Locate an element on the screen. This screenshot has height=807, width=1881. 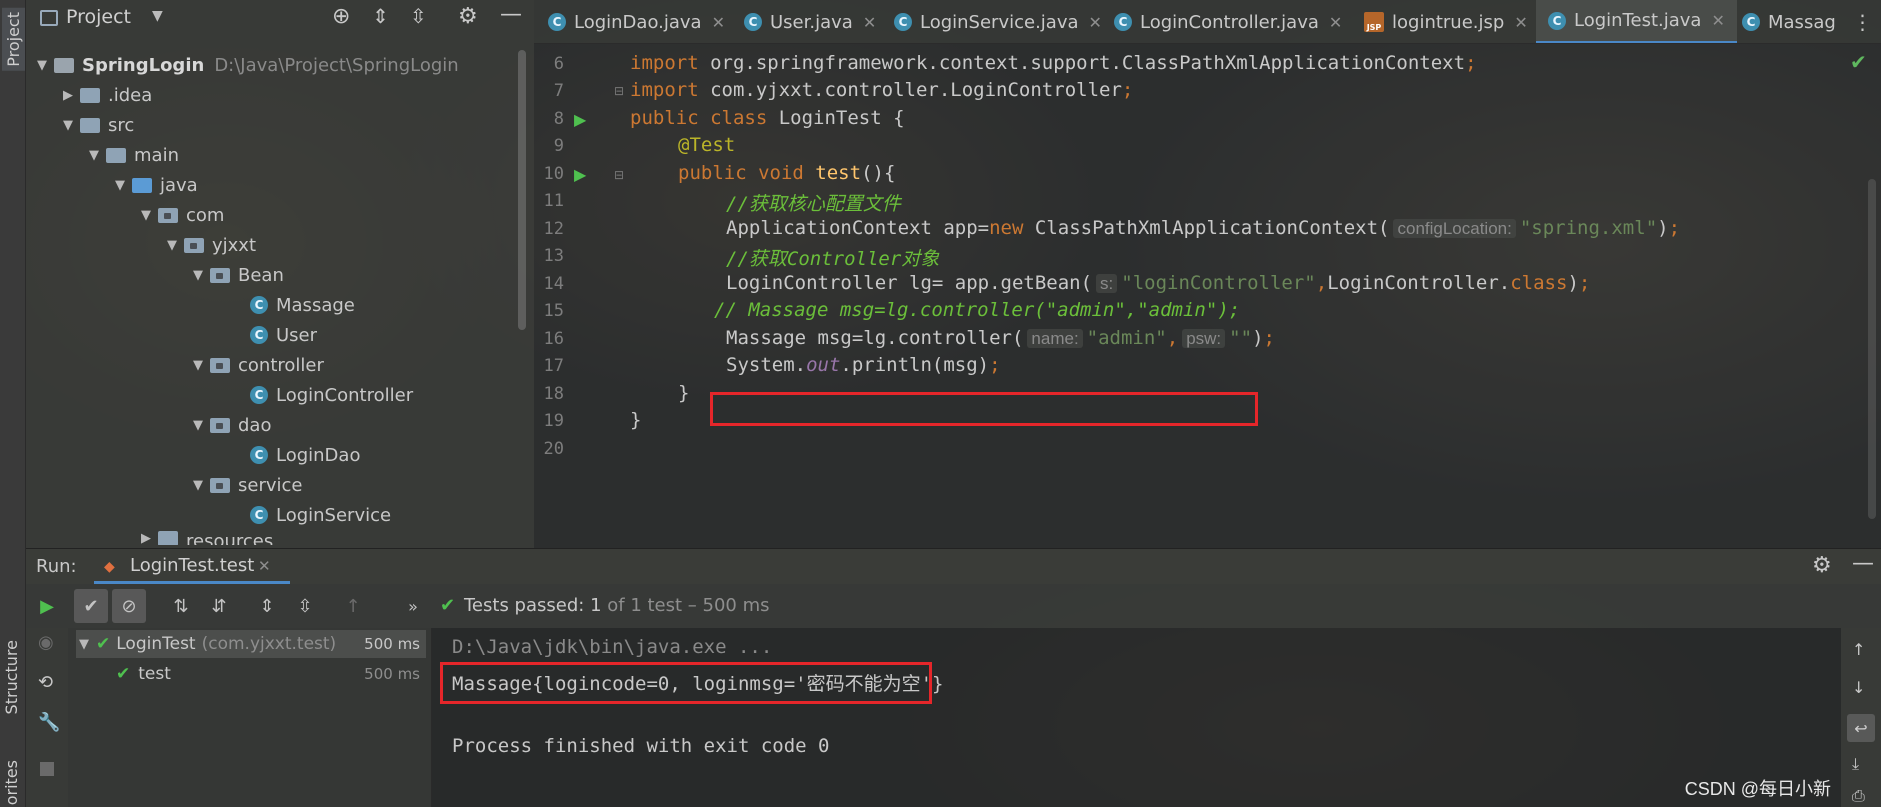
tree-item-logindao: C LoginDao is located at coordinates (305, 455).